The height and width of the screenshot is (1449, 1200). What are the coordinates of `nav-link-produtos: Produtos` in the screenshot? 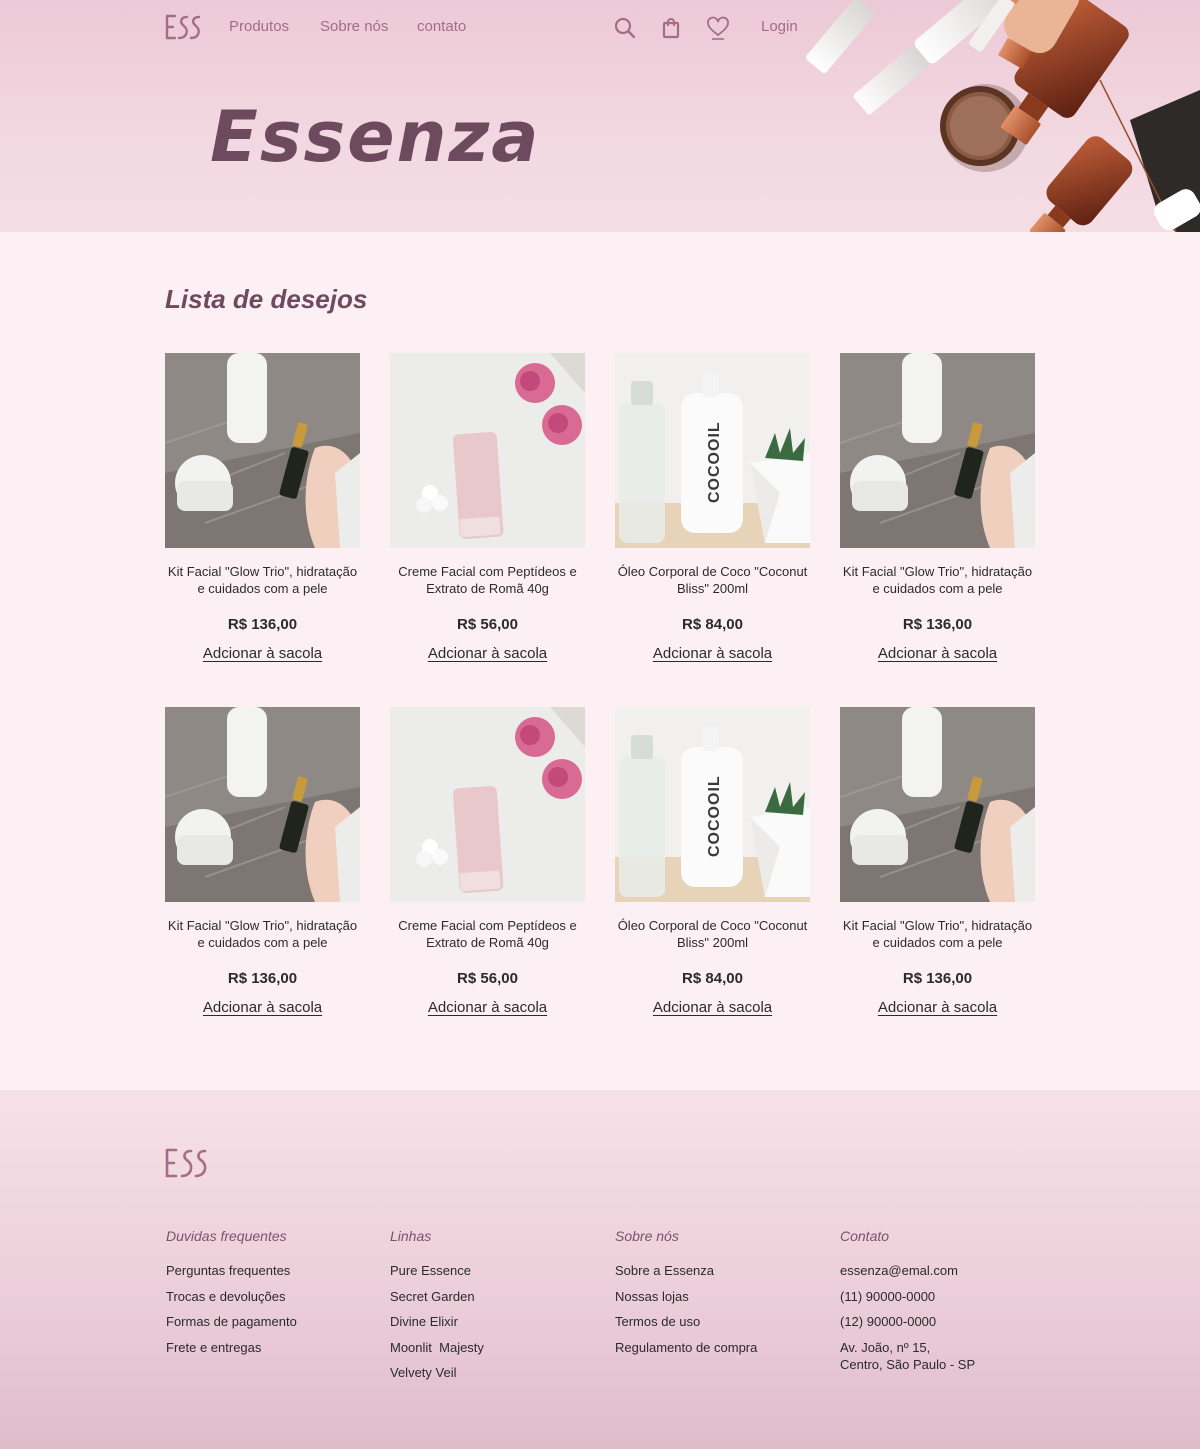 It's located at (259, 26).